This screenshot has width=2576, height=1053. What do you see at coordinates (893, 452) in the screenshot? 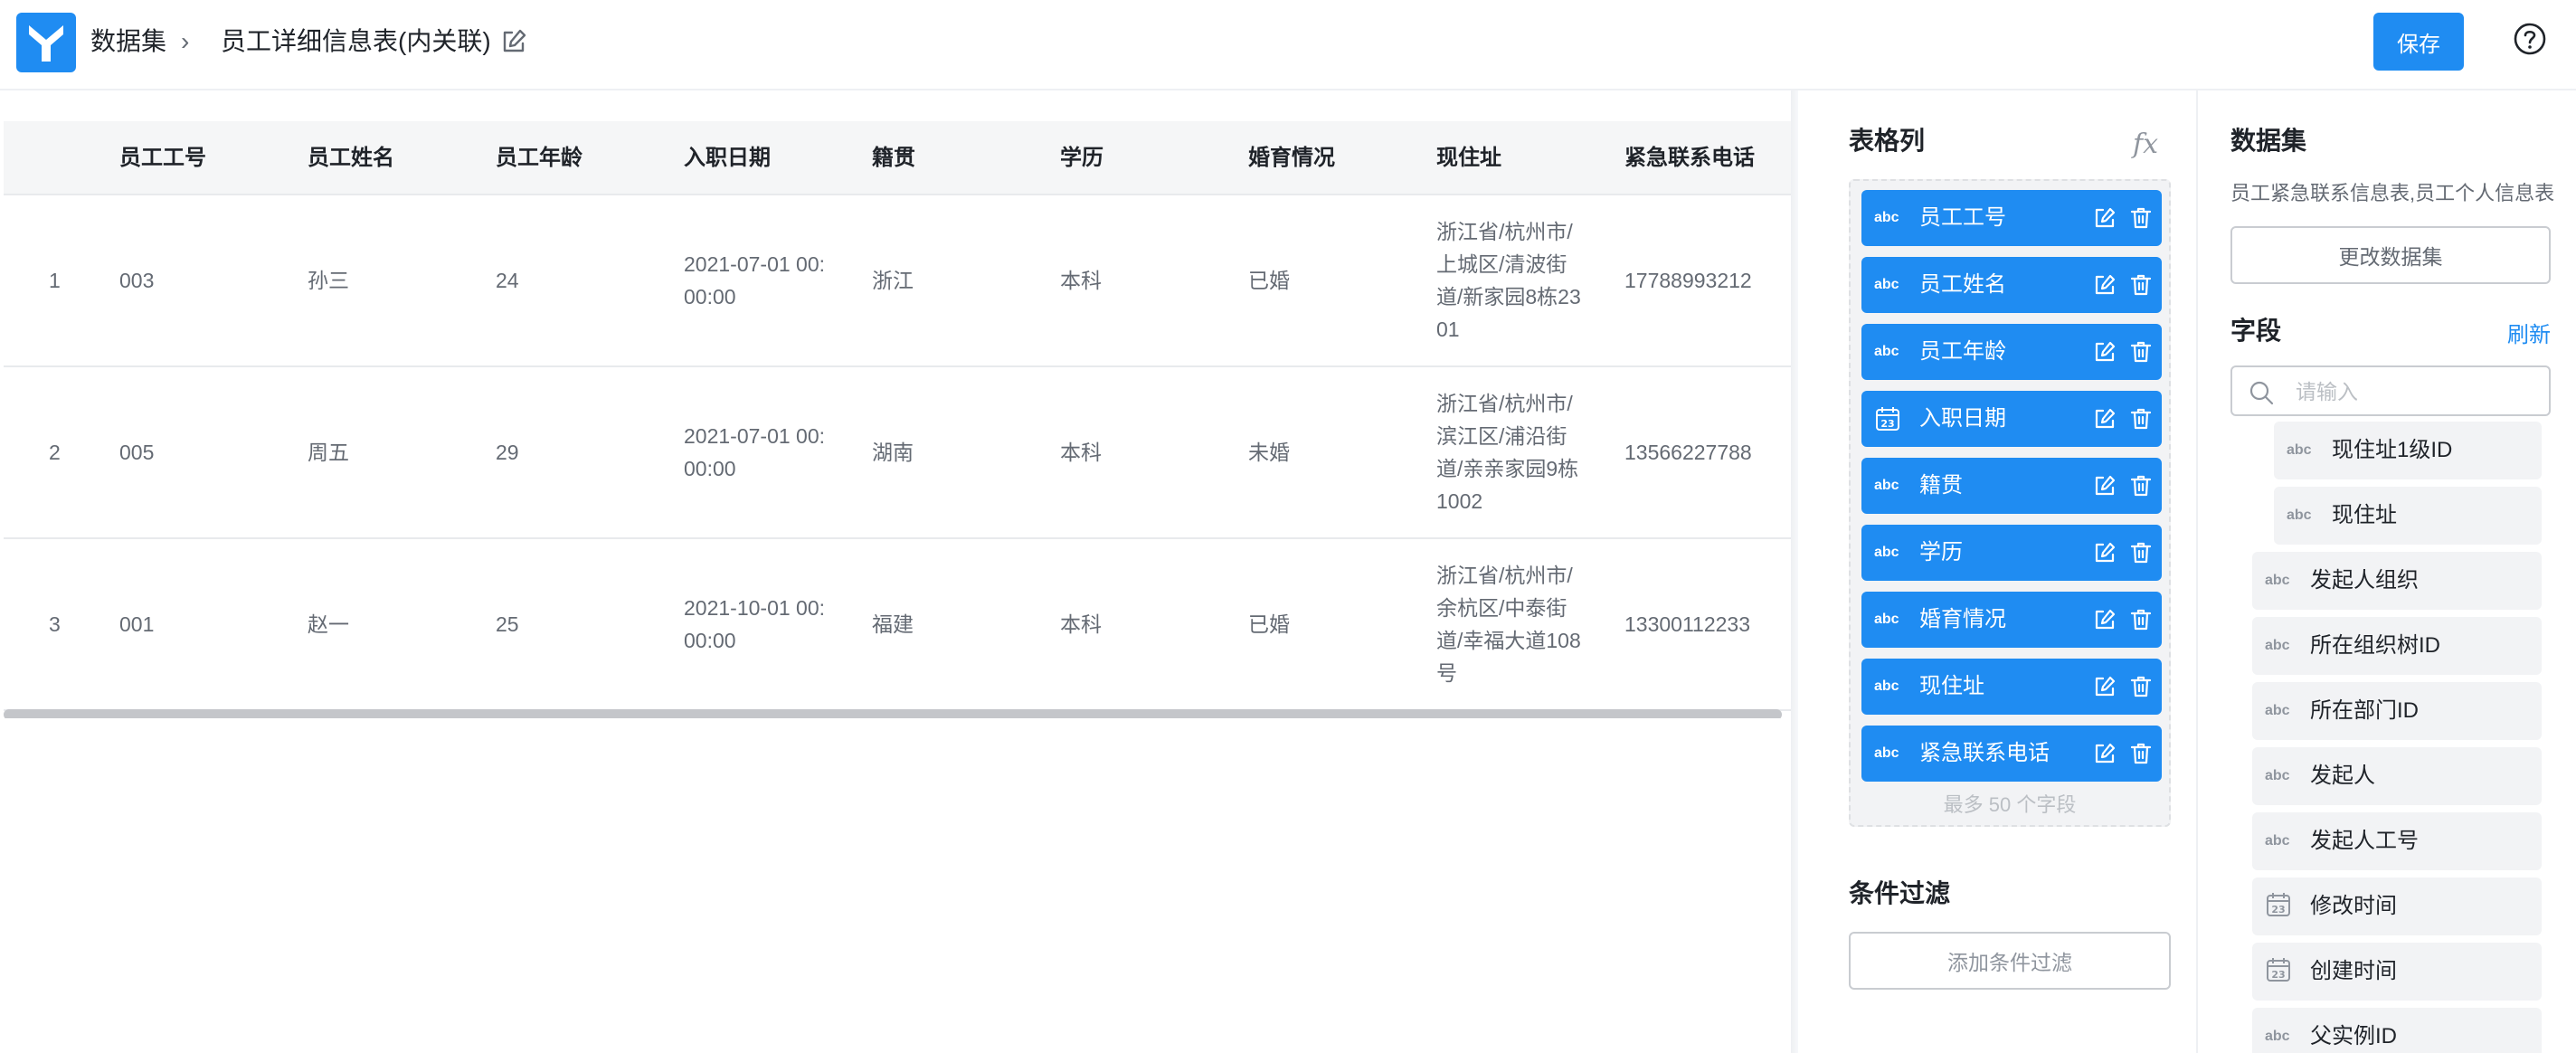
I see `cell-origin: 湖南` at bounding box center [893, 452].